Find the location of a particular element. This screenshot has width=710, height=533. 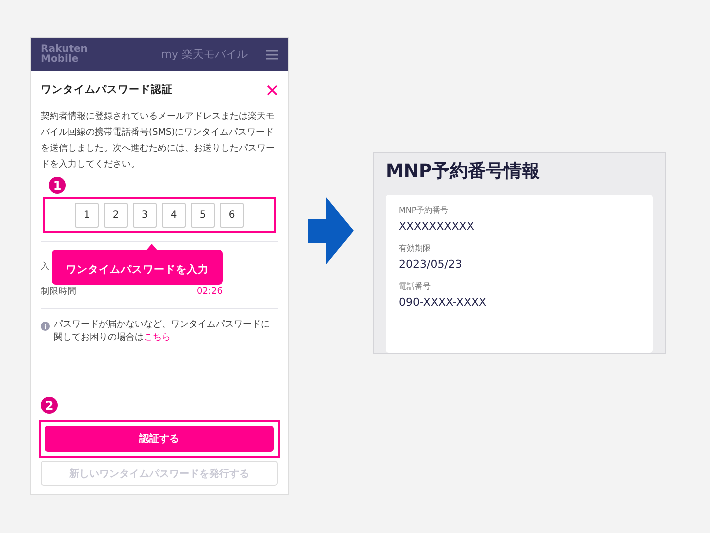

step-badge: 2 is located at coordinates (49, 405).